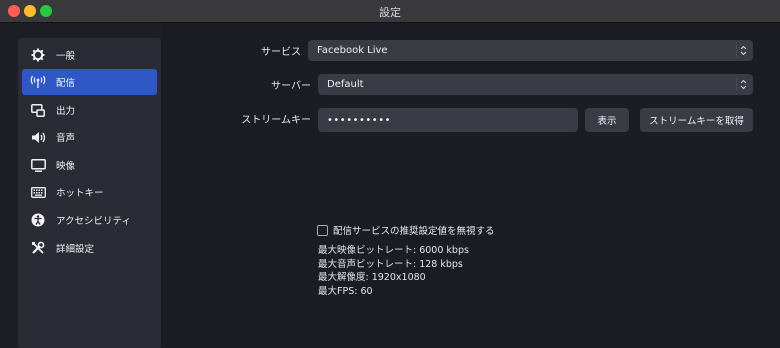 This screenshot has width=780, height=348. I want to click on sidebar-item-video: 映像, so click(89, 165).